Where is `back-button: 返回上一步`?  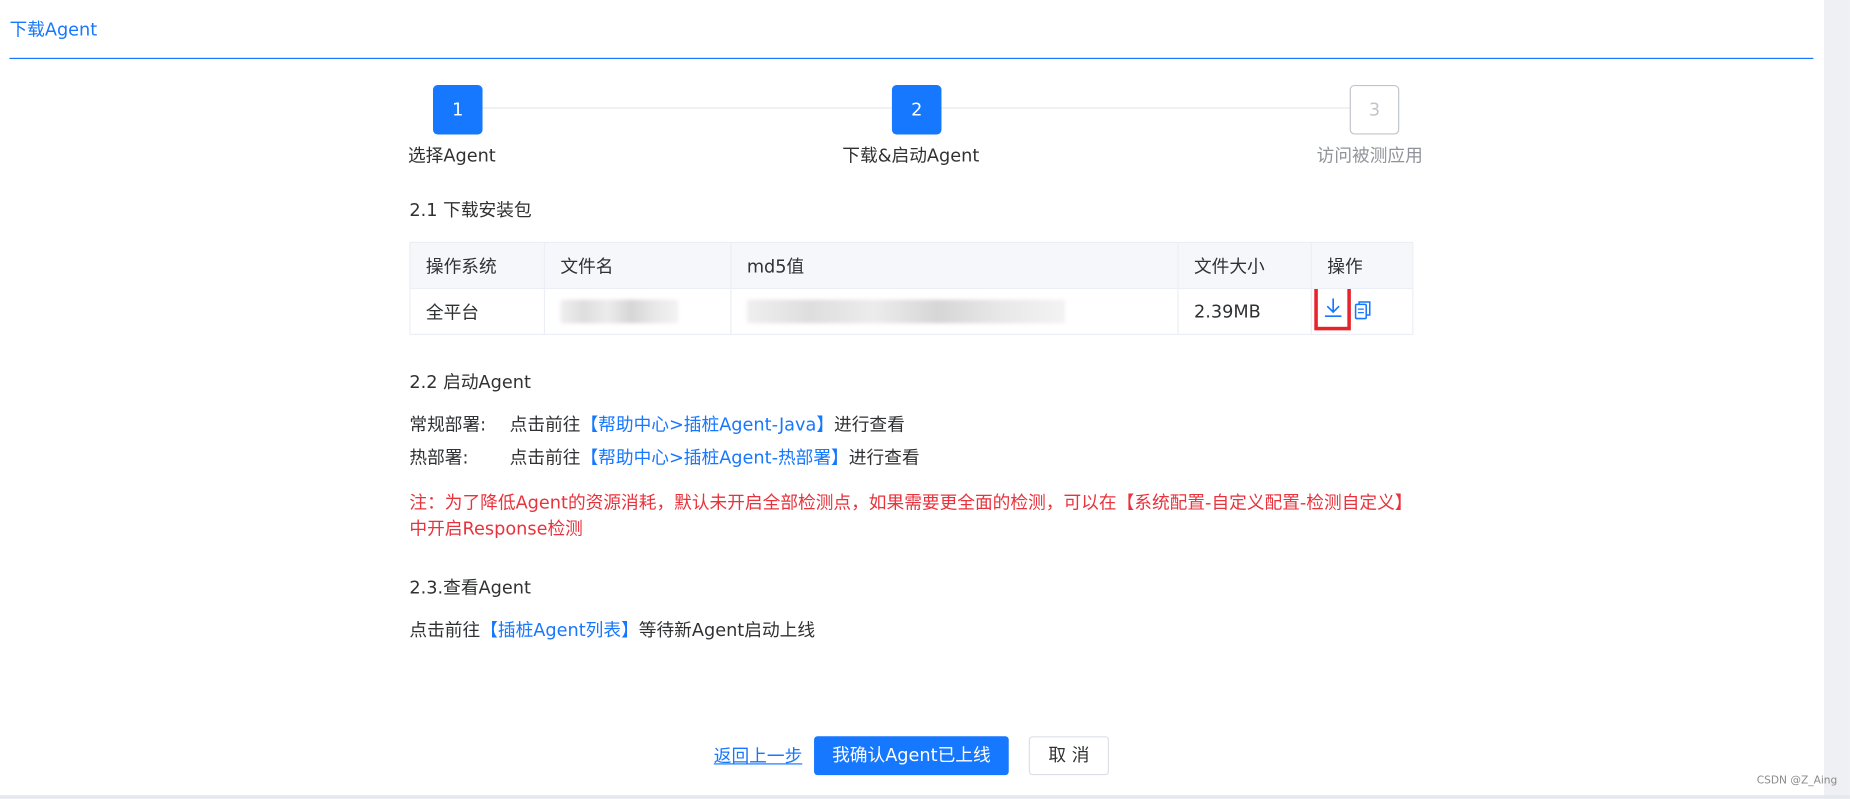 back-button: 返回上一步 is located at coordinates (758, 755).